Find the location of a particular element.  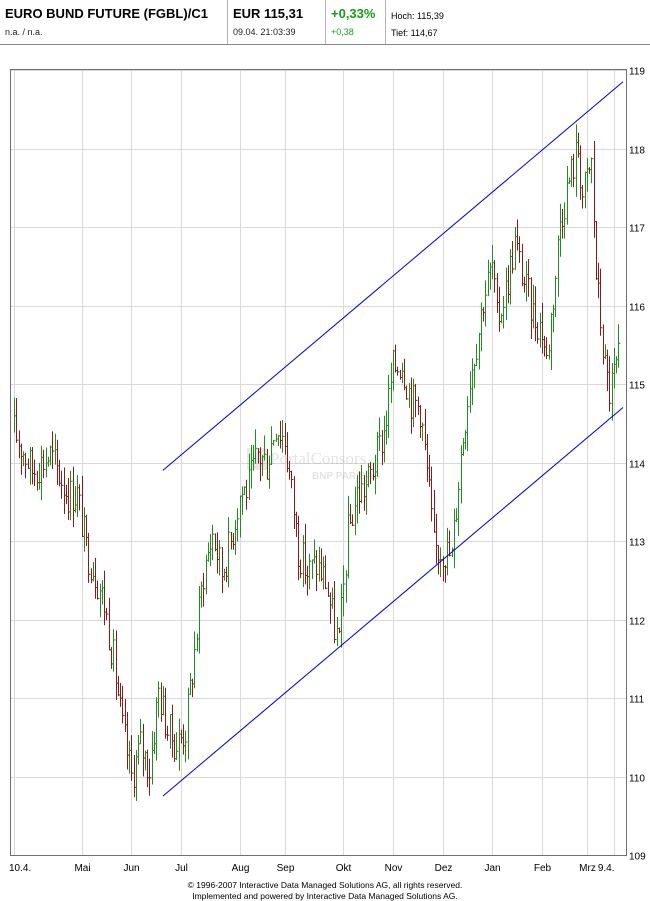

x-tick-label: Aug is located at coordinates (241, 868).